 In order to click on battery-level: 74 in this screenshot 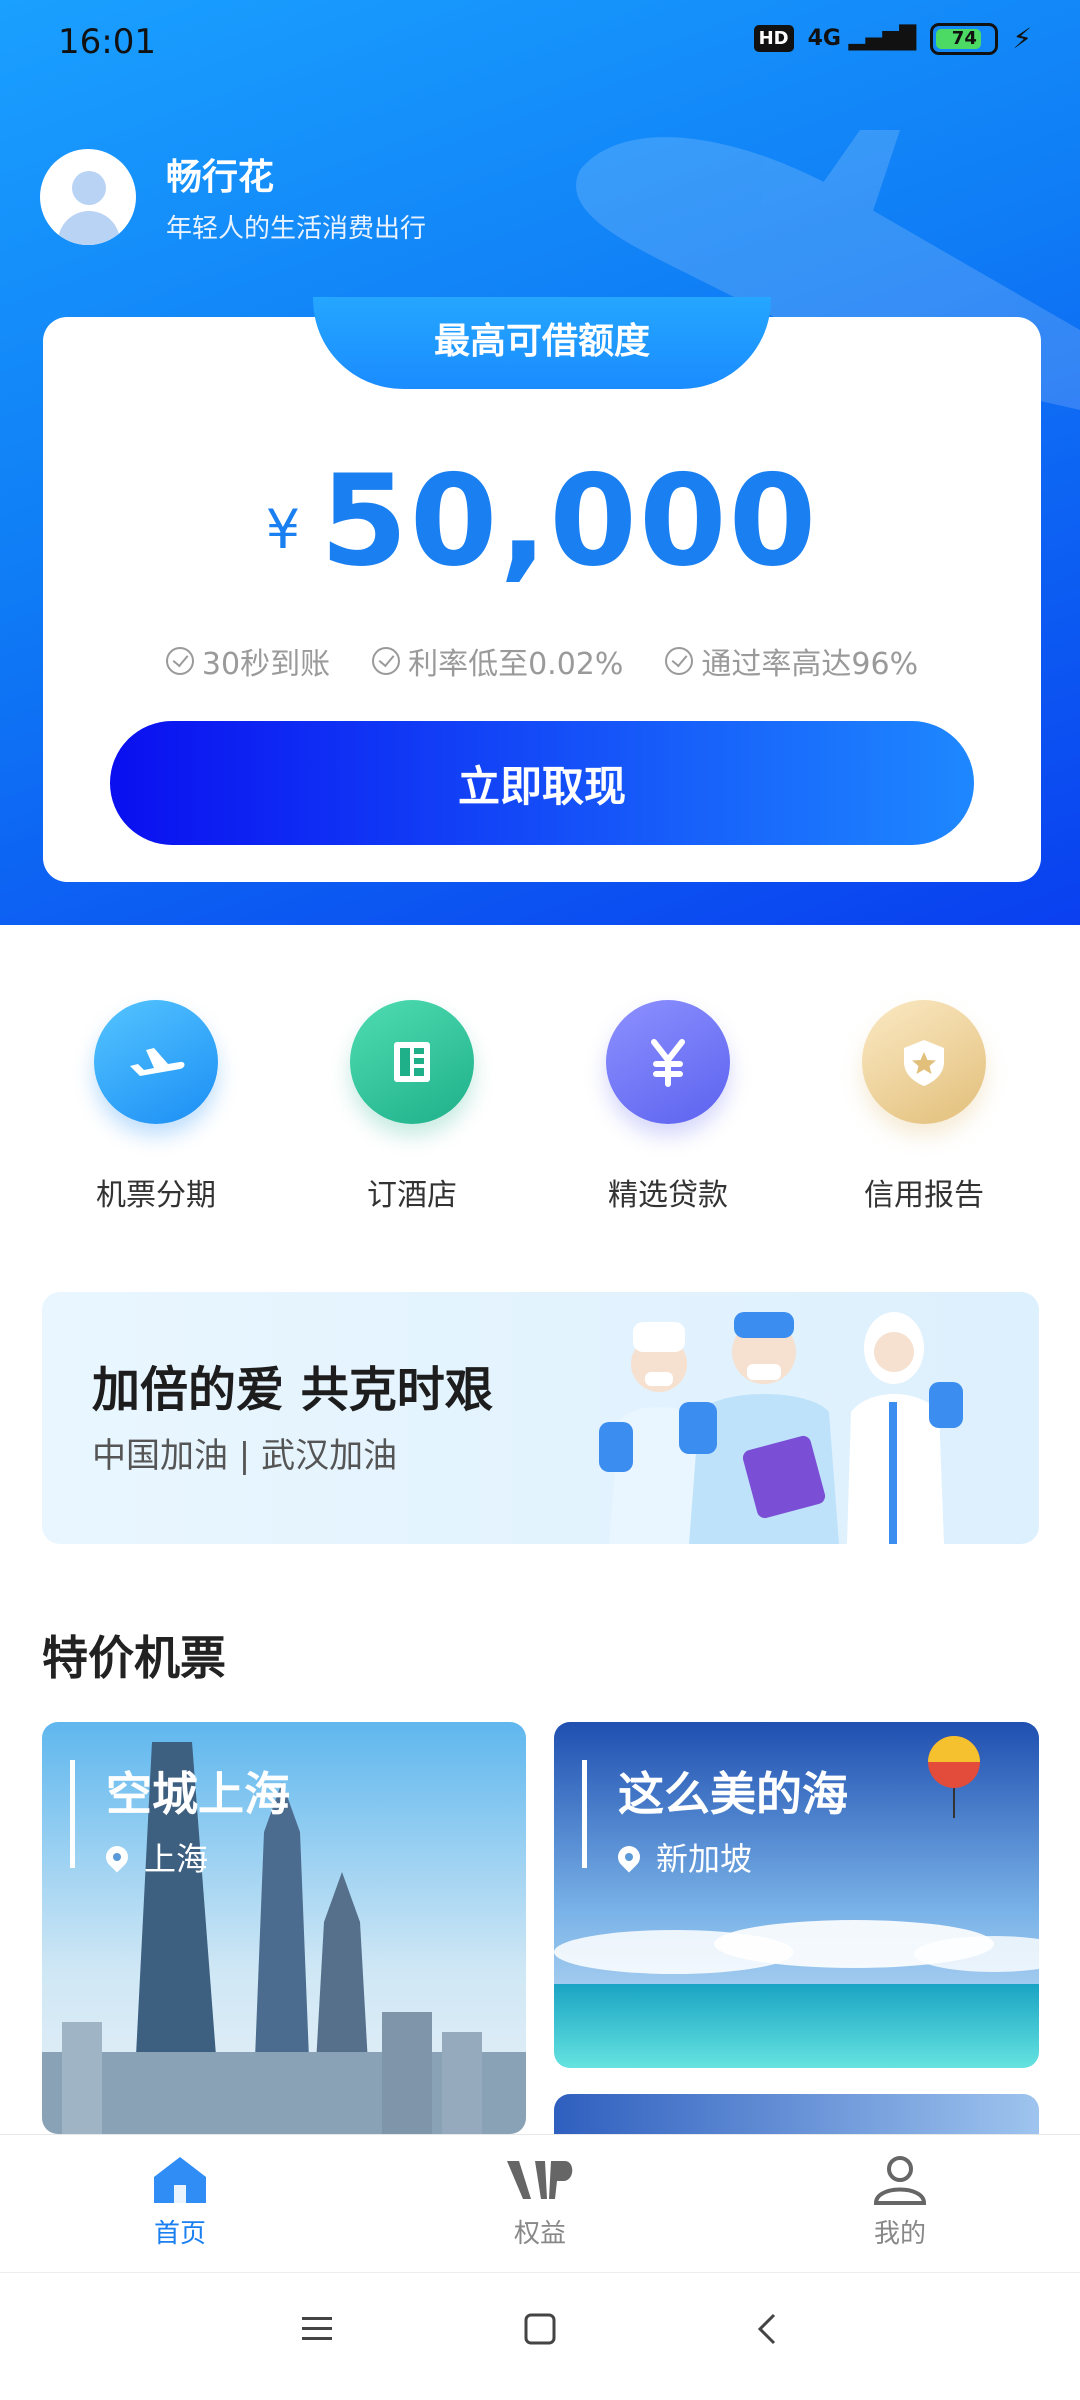, I will do `click(964, 38)`.